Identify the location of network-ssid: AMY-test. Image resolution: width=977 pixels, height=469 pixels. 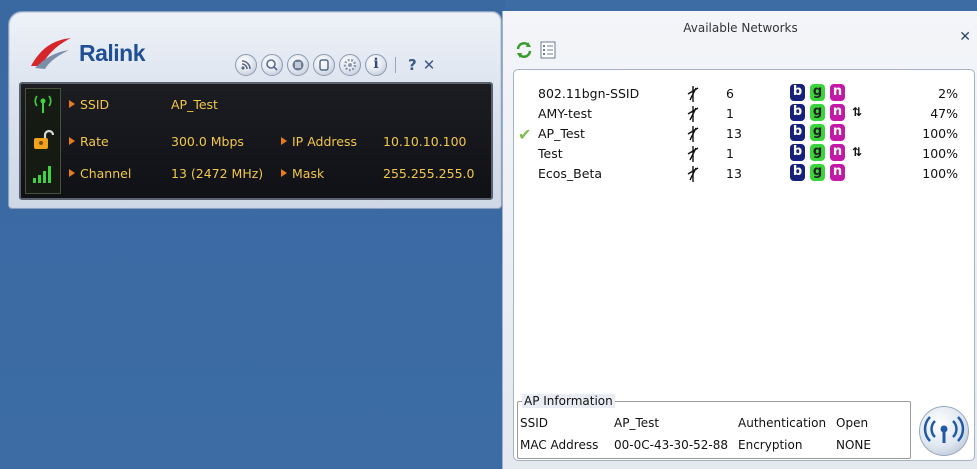
(565, 113).